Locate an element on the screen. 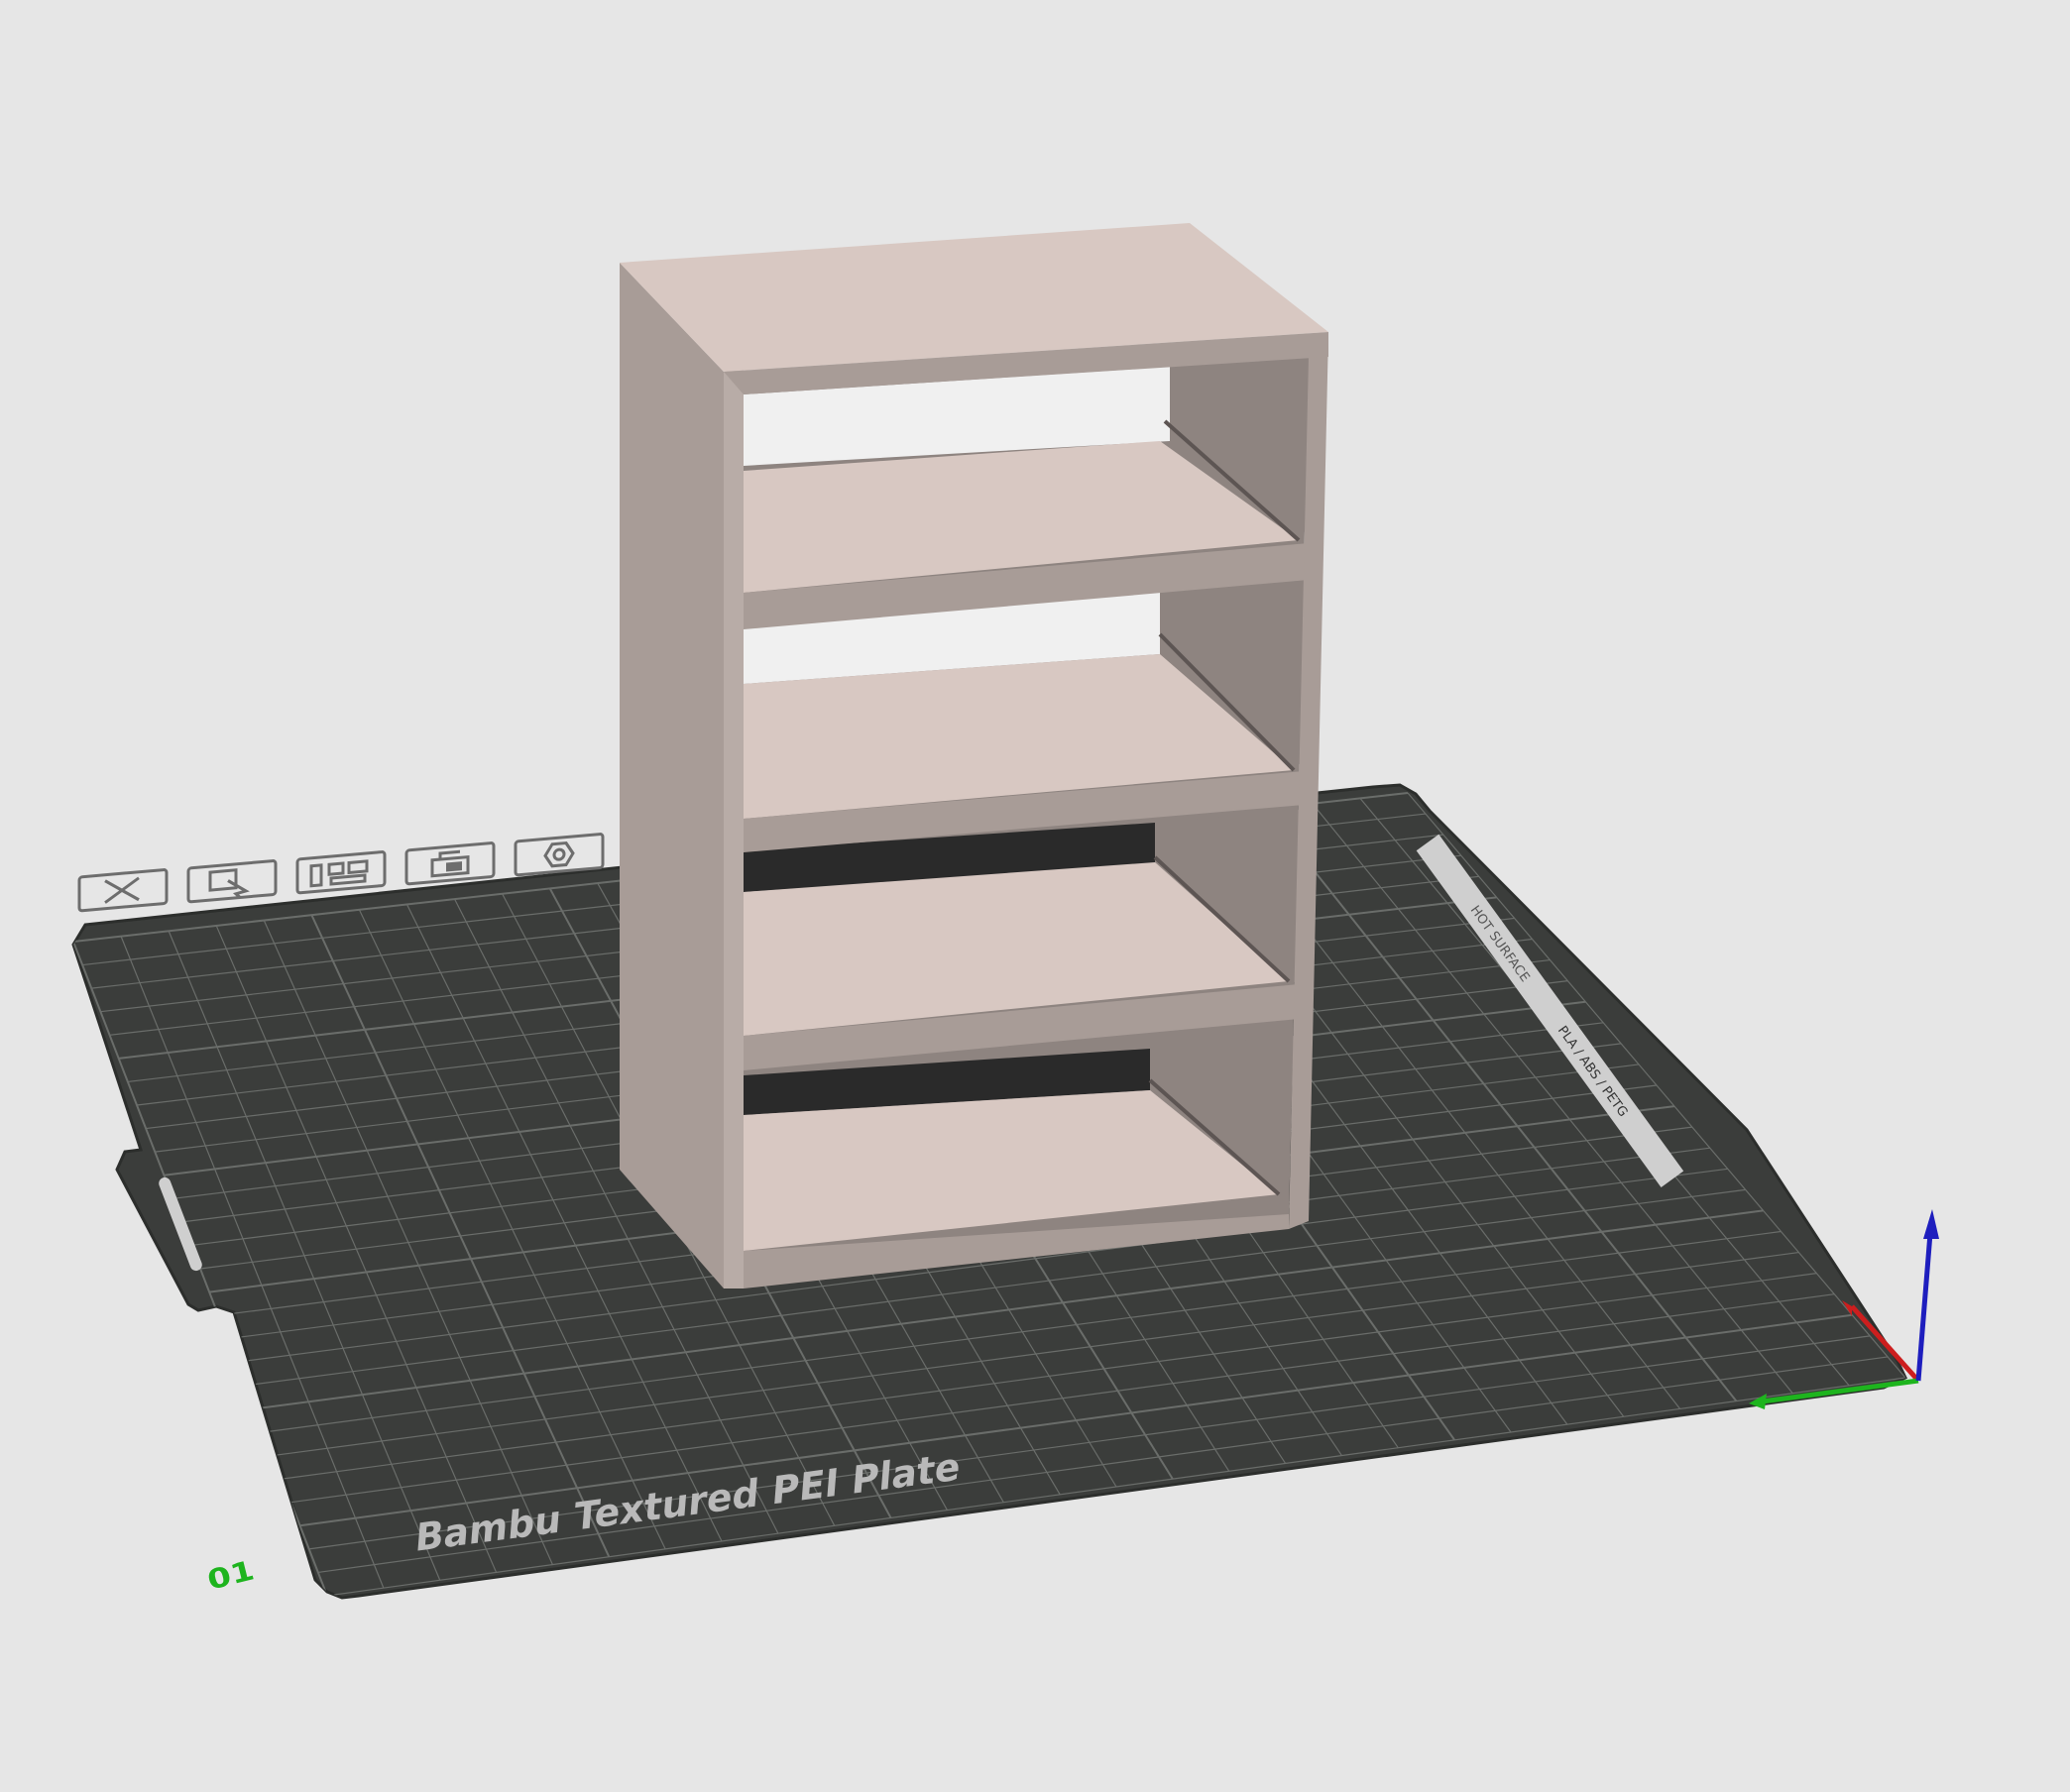 Image resolution: width=2070 pixels, height=1792 pixels. lock-plate-button is located at coordinates (450, 863).